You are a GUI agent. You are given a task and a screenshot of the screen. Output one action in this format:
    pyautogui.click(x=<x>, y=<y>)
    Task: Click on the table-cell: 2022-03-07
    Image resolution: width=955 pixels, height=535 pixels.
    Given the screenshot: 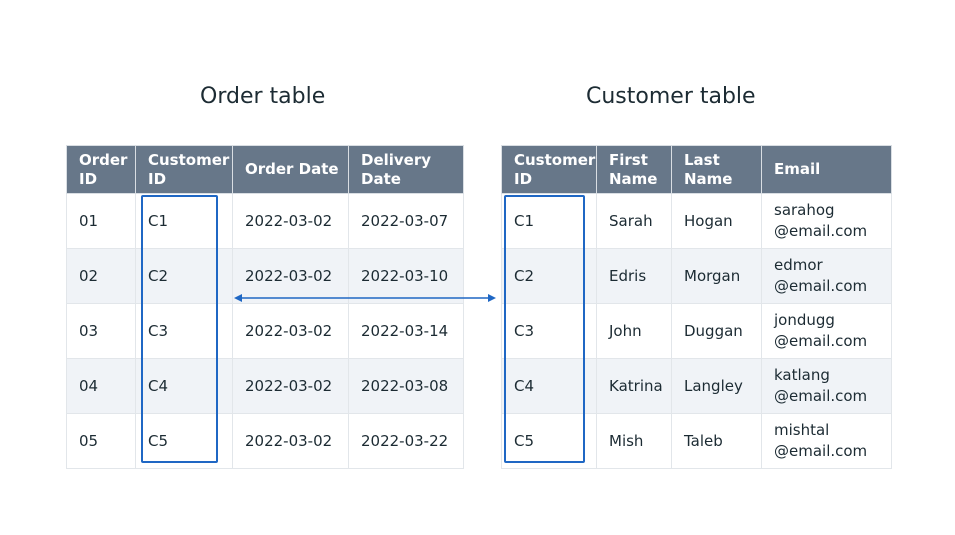 What is the action you would take?
    pyautogui.click(x=406, y=221)
    